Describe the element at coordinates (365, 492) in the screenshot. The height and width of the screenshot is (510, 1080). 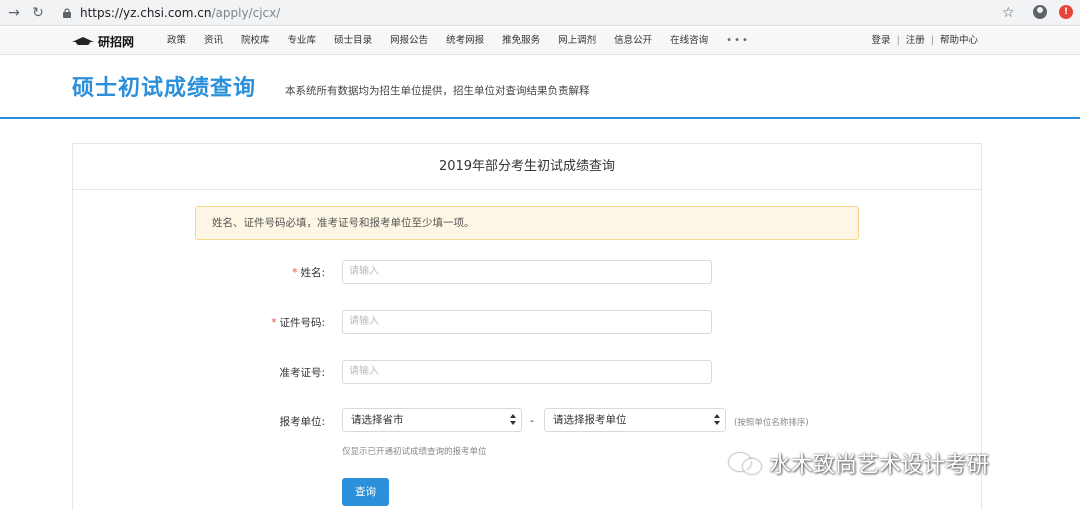
I see `query-button: 查询` at that location.